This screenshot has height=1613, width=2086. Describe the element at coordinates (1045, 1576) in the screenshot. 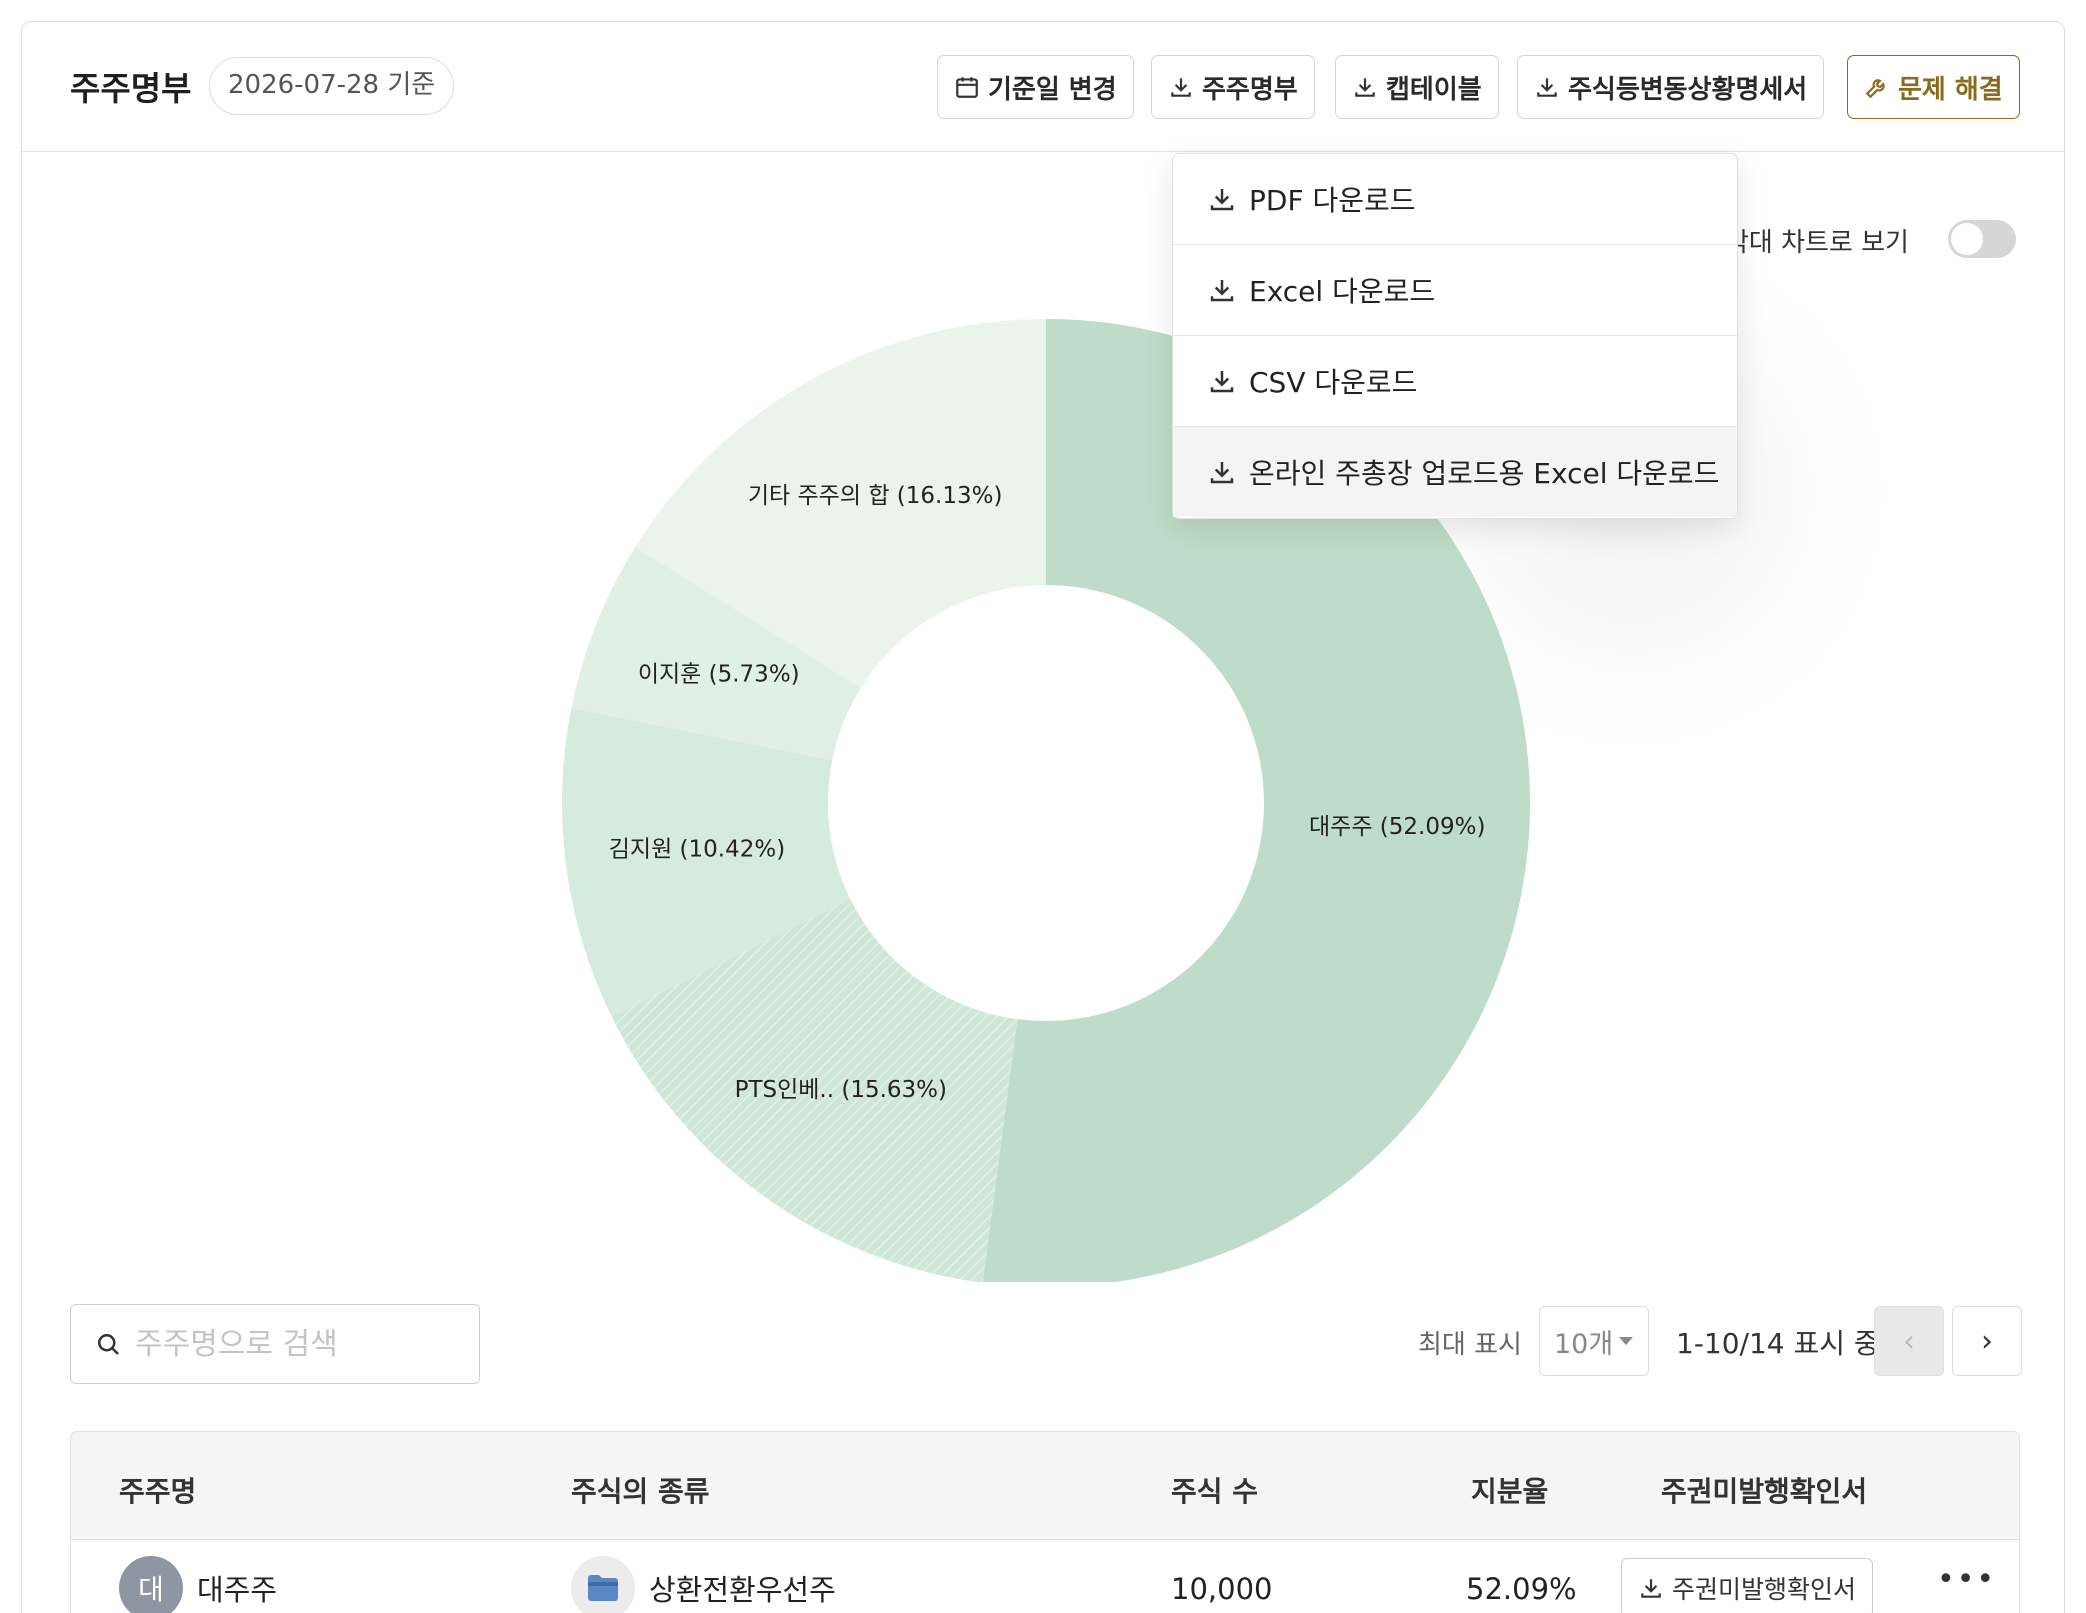

I see `table-row: 대 대주주 상환전환우선주 10,000 52.09% 주권미발행확인서 •••` at that location.